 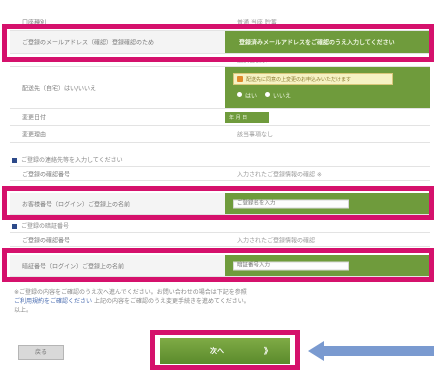 What do you see at coordinates (240, 79) in the screenshot?
I see `warning-icon` at bounding box center [240, 79].